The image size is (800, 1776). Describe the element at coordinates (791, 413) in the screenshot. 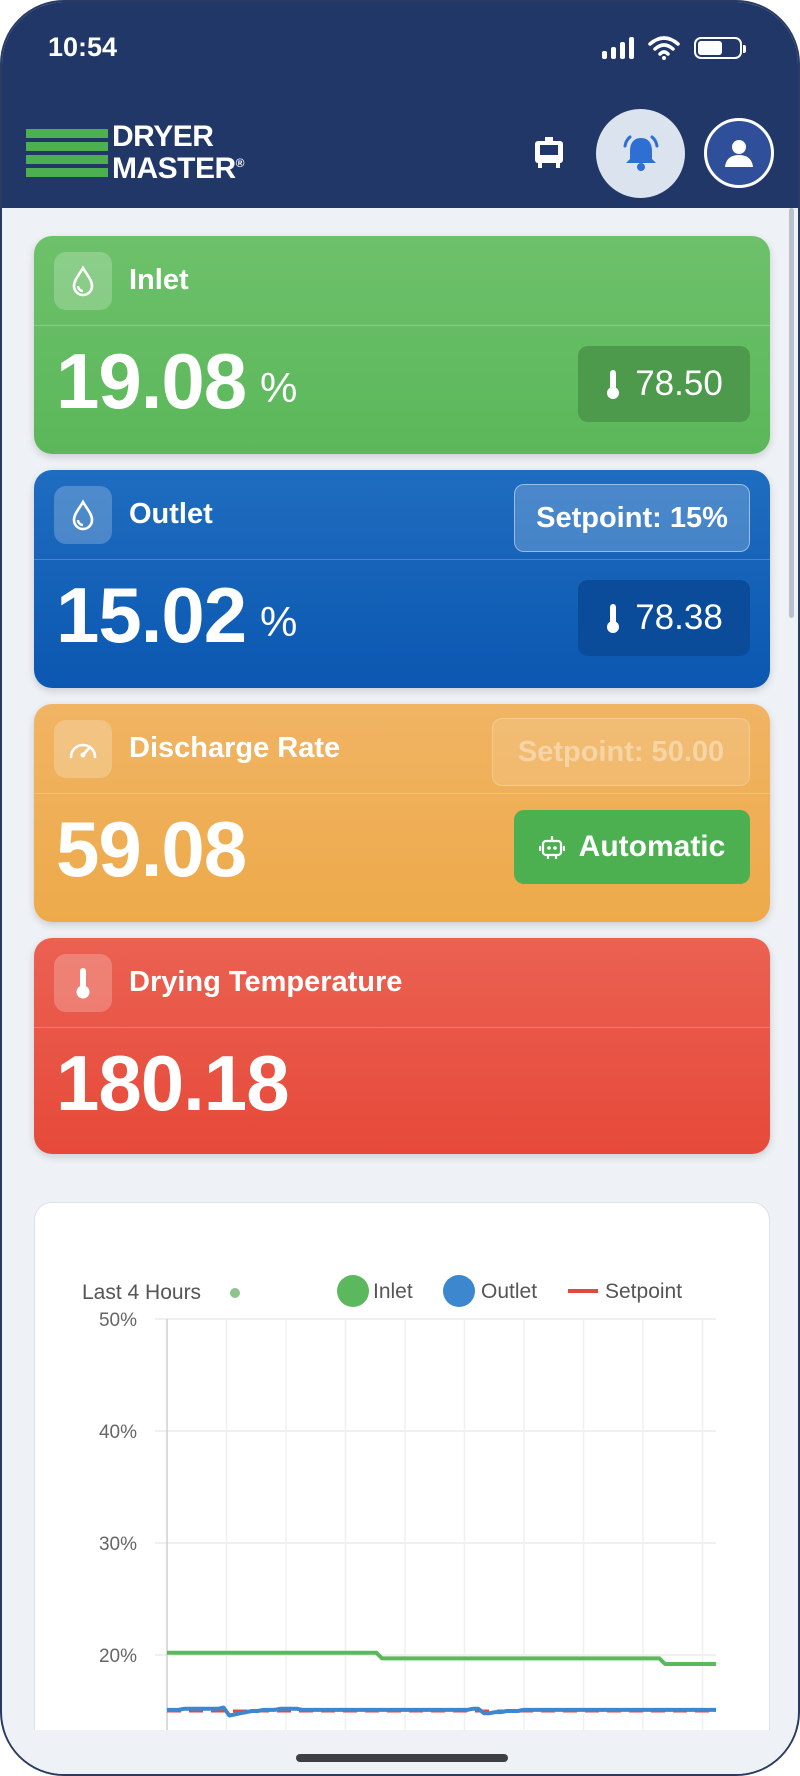

I see `scrollbar` at that location.